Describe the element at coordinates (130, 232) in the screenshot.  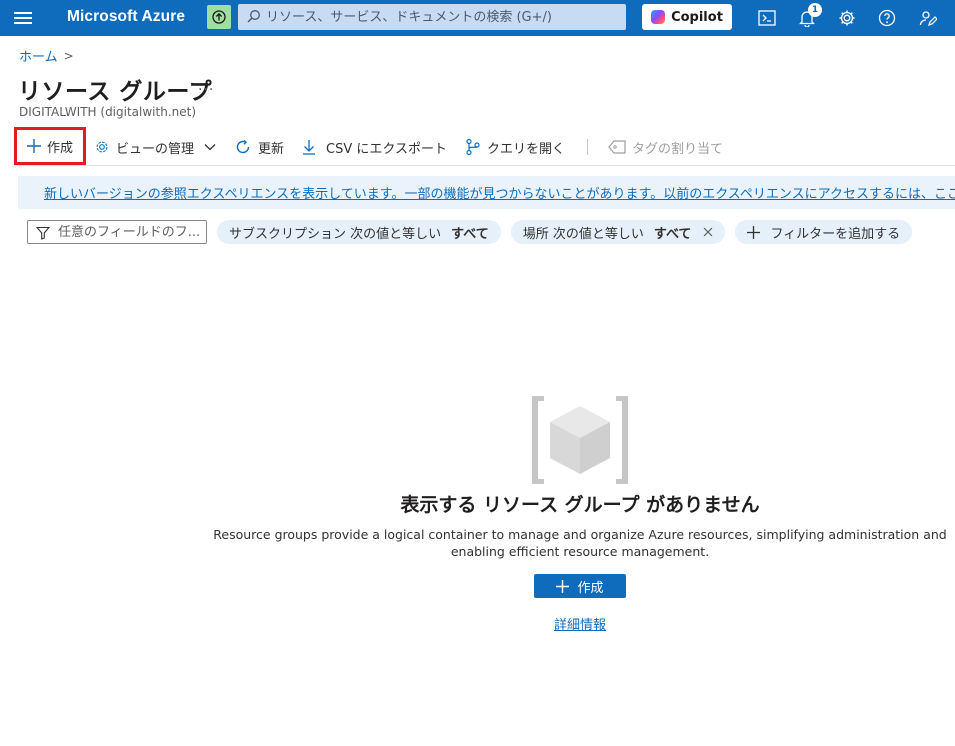
I see `filter-input` at that location.